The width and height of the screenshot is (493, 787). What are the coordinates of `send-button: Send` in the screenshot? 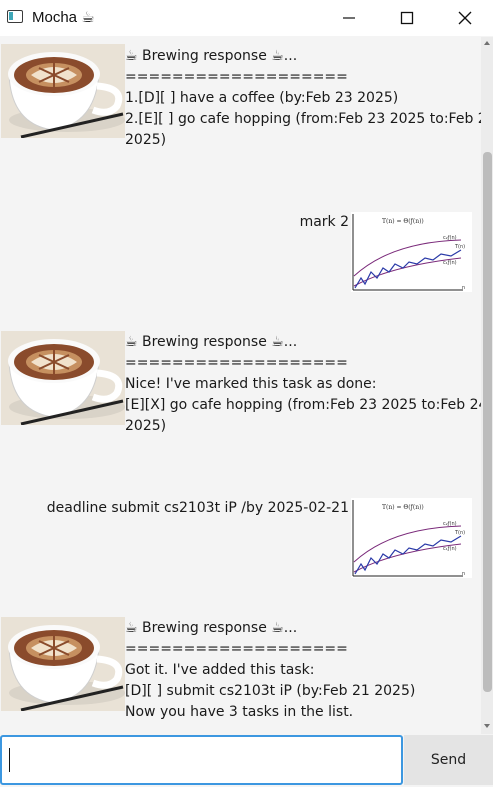 It's located at (448, 760).